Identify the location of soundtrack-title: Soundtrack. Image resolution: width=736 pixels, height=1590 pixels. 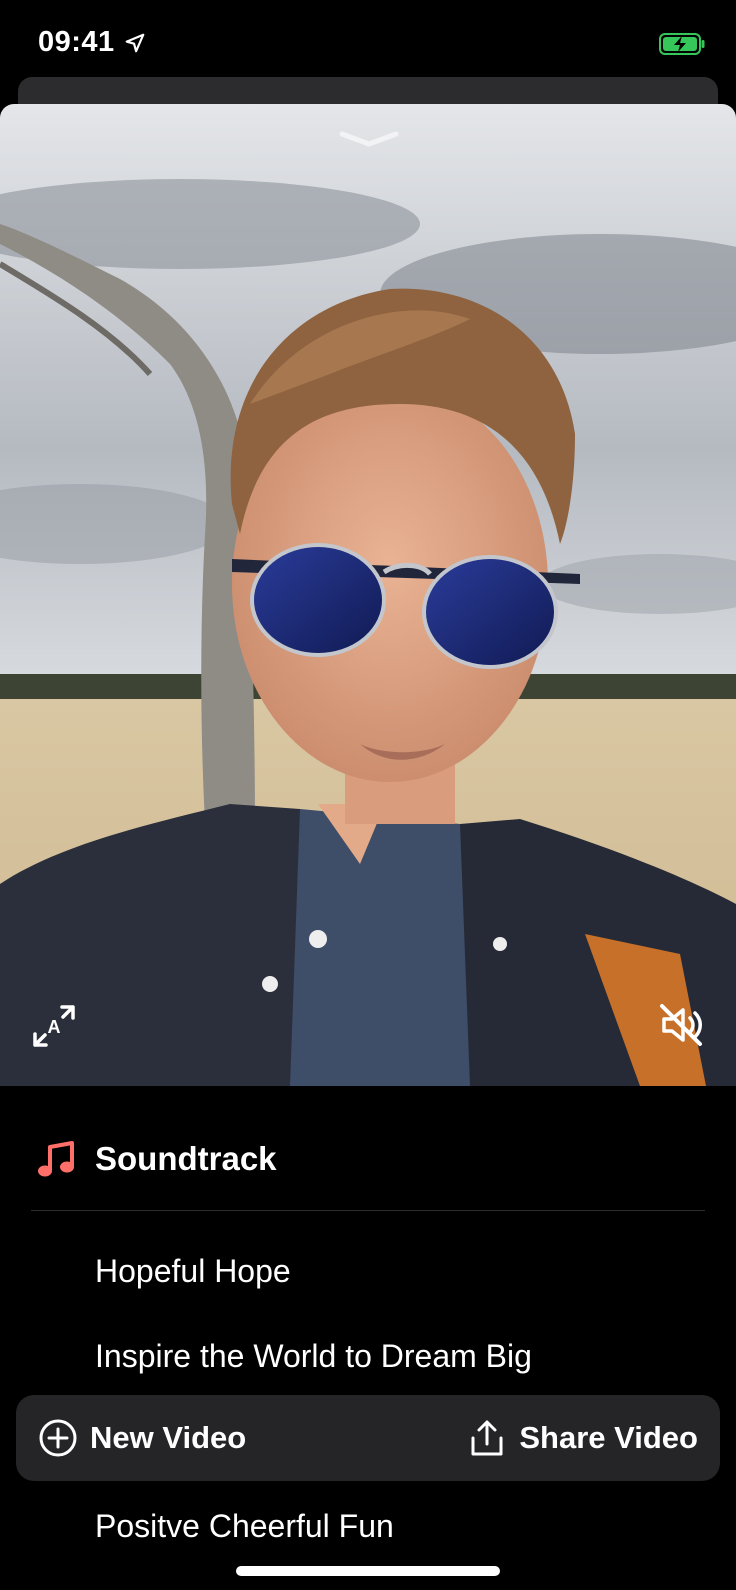
(186, 1158).